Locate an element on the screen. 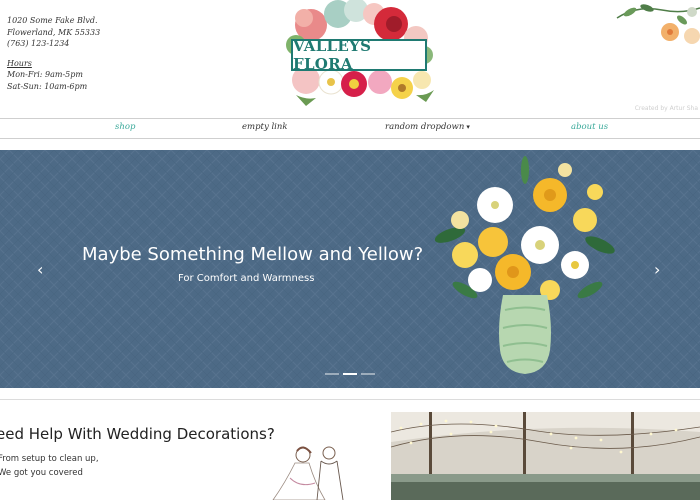  nav-random-dropdown: random dropdown ▾ is located at coordinates (427, 127).